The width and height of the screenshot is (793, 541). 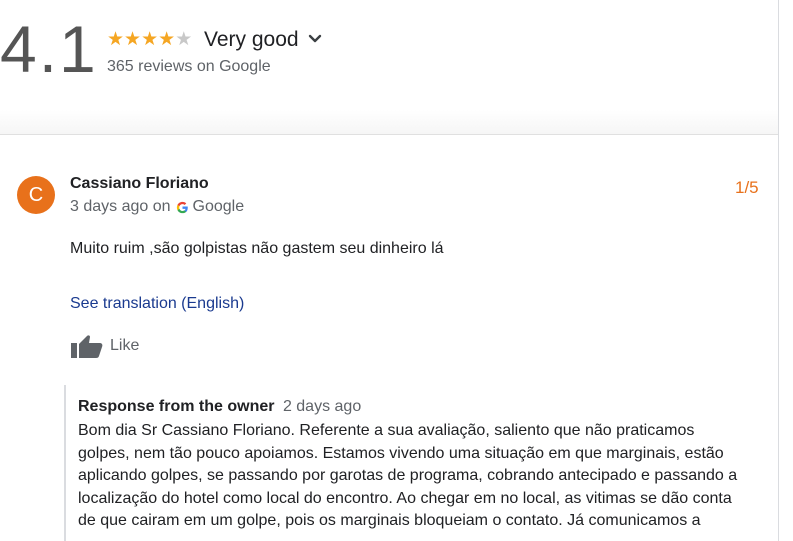 What do you see at coordinates (104, 346) in the screenshot?
I see `like-button: Like` at bounding box center [104, 346].